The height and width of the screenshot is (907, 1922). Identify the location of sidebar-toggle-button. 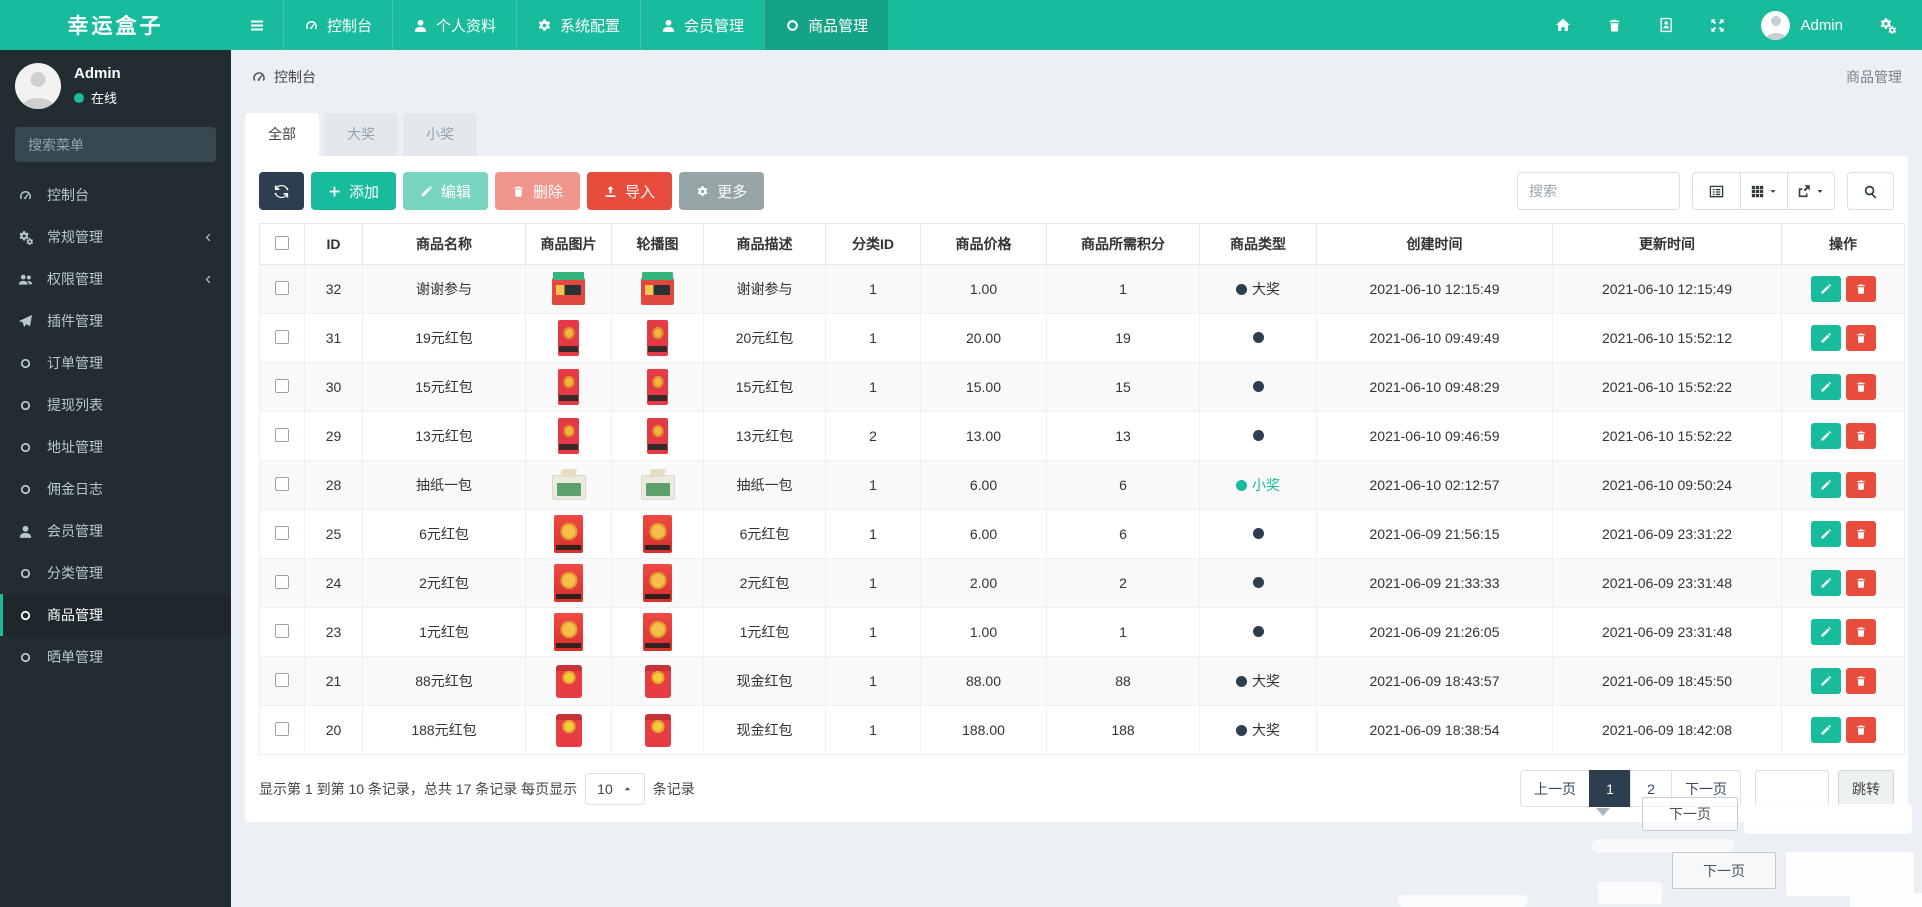
(257, 25).